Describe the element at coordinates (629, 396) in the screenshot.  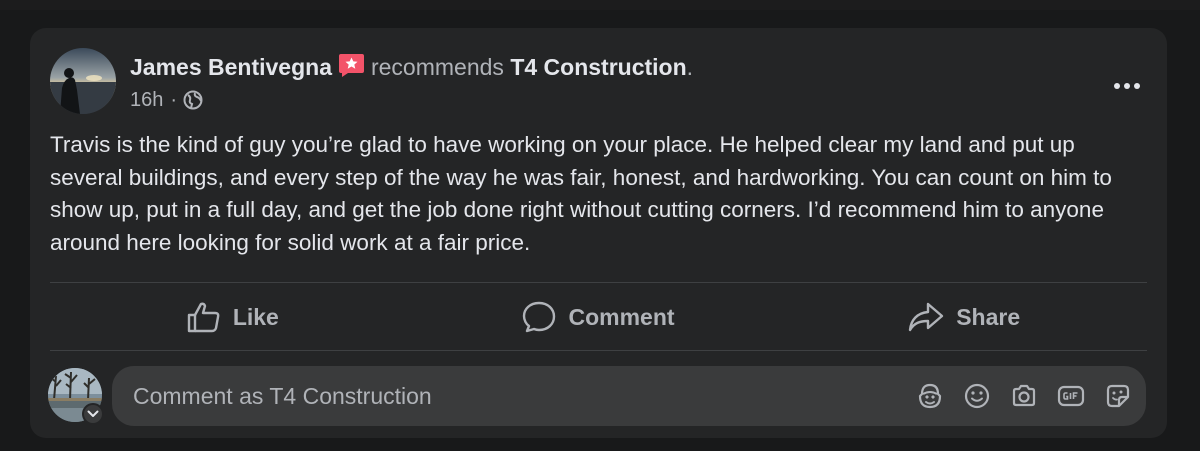
I see `comment-input: Comment as T4 Construction` at that location.